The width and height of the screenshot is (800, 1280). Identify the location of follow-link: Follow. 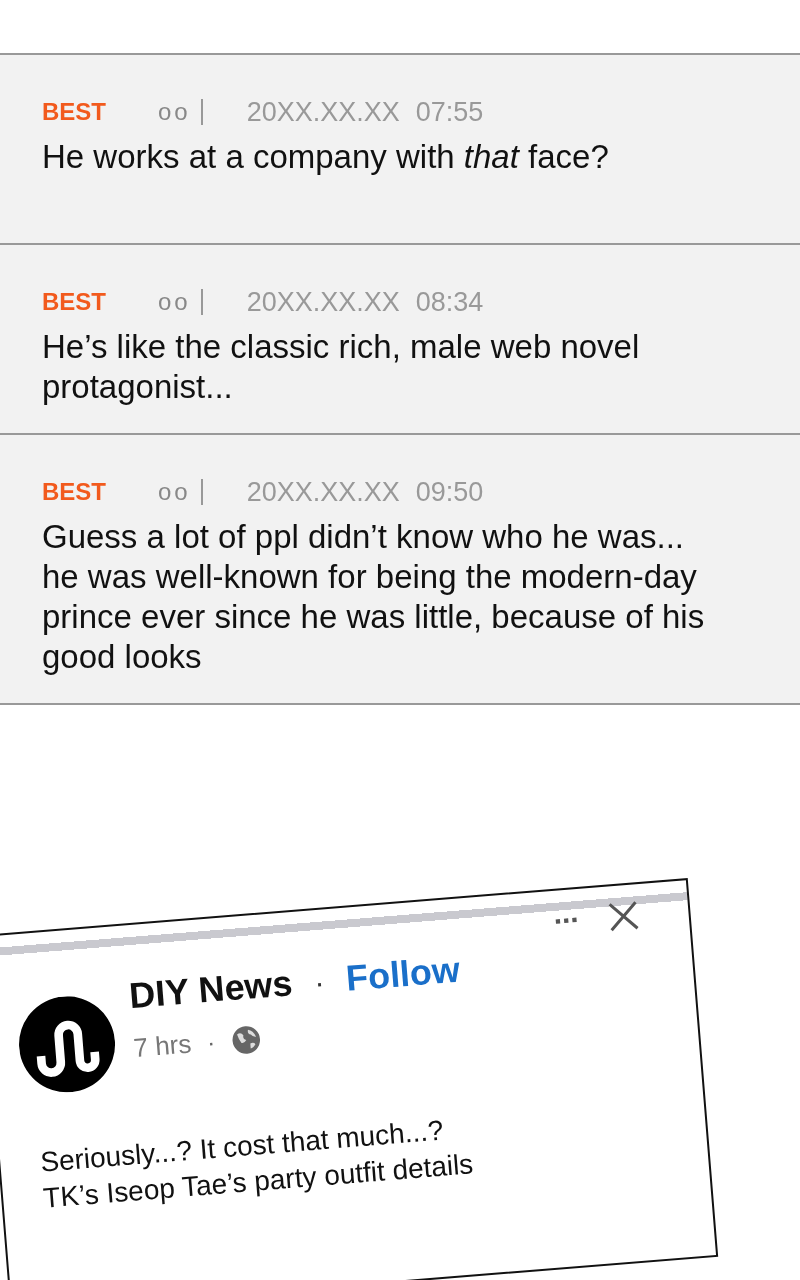
(403, 974).